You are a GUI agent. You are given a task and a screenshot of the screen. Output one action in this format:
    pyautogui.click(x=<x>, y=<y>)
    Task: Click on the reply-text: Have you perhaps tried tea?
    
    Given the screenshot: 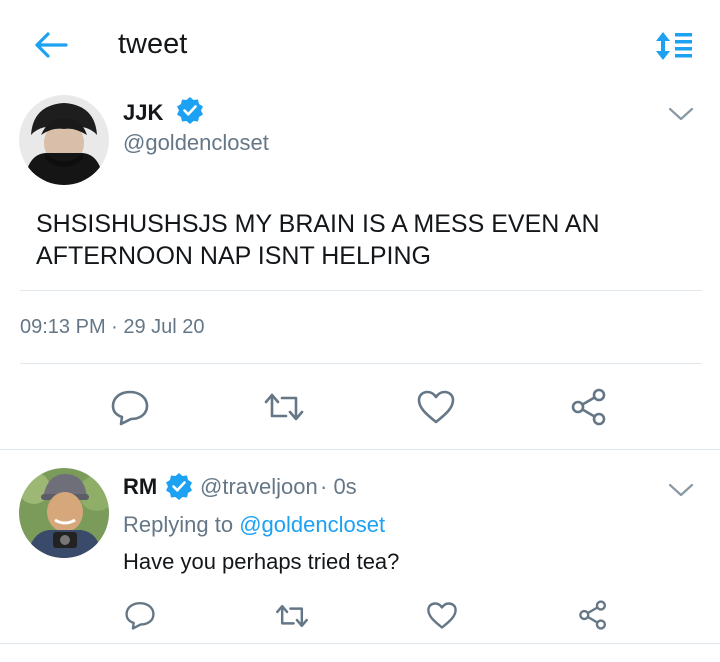 What is the action you would take?
    pyautogui.click(x=261, y=561)
    